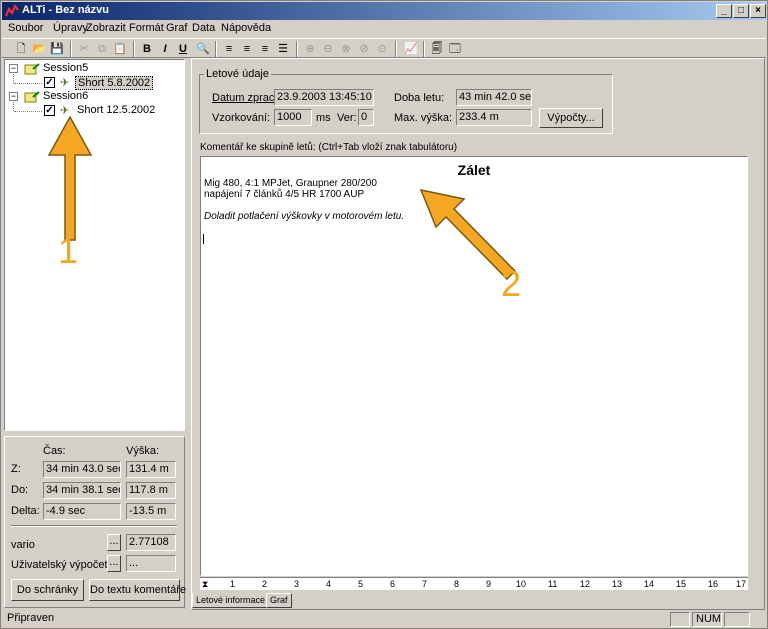 Image resolution: width=768 pixels, height=629 pixels. Describe the element at coordinates (474, 170) in the screenshot. I see `comment-title: Zálet` at that location.